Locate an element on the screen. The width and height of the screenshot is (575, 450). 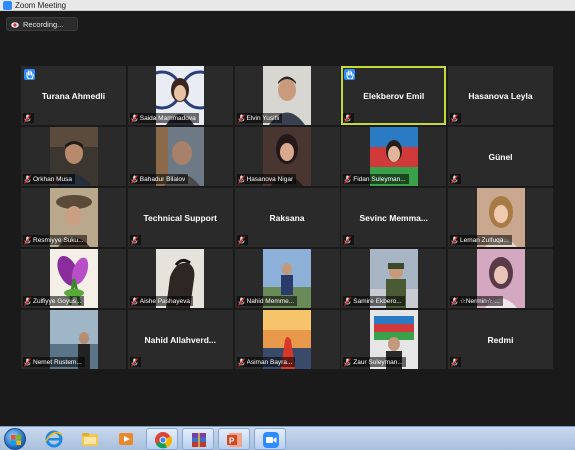
participant-tile: Technical Support is located at coordinates (180, 217).